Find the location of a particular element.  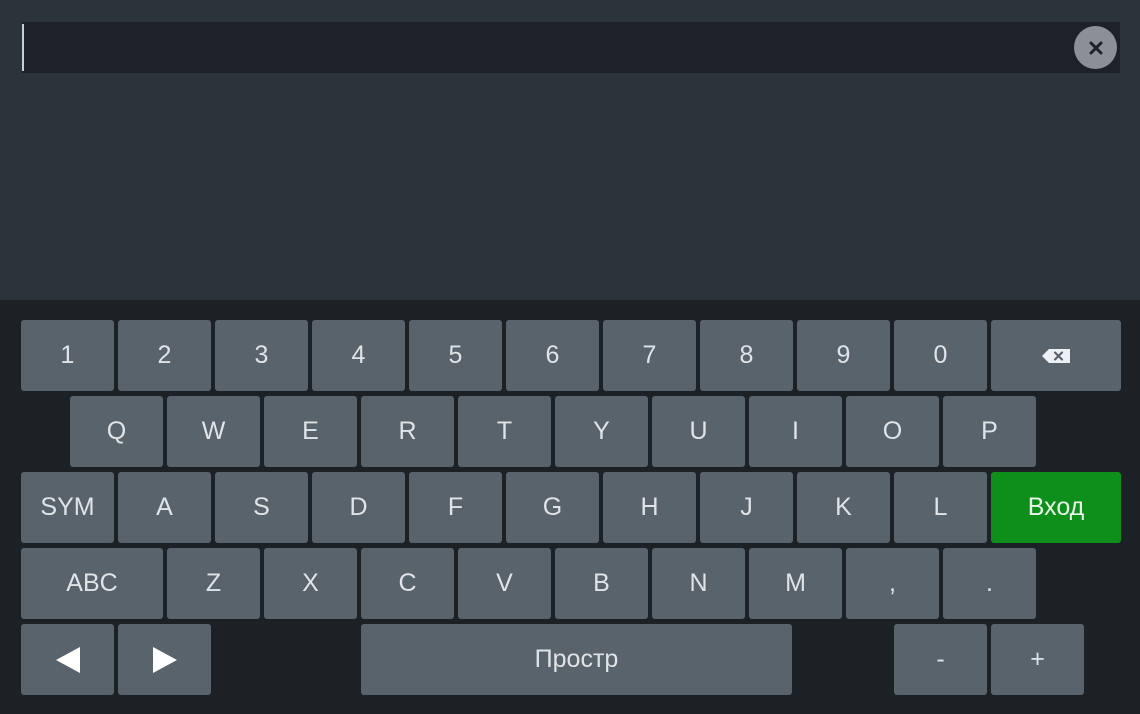

space-key: Простр is located at coordinates (576, 659).